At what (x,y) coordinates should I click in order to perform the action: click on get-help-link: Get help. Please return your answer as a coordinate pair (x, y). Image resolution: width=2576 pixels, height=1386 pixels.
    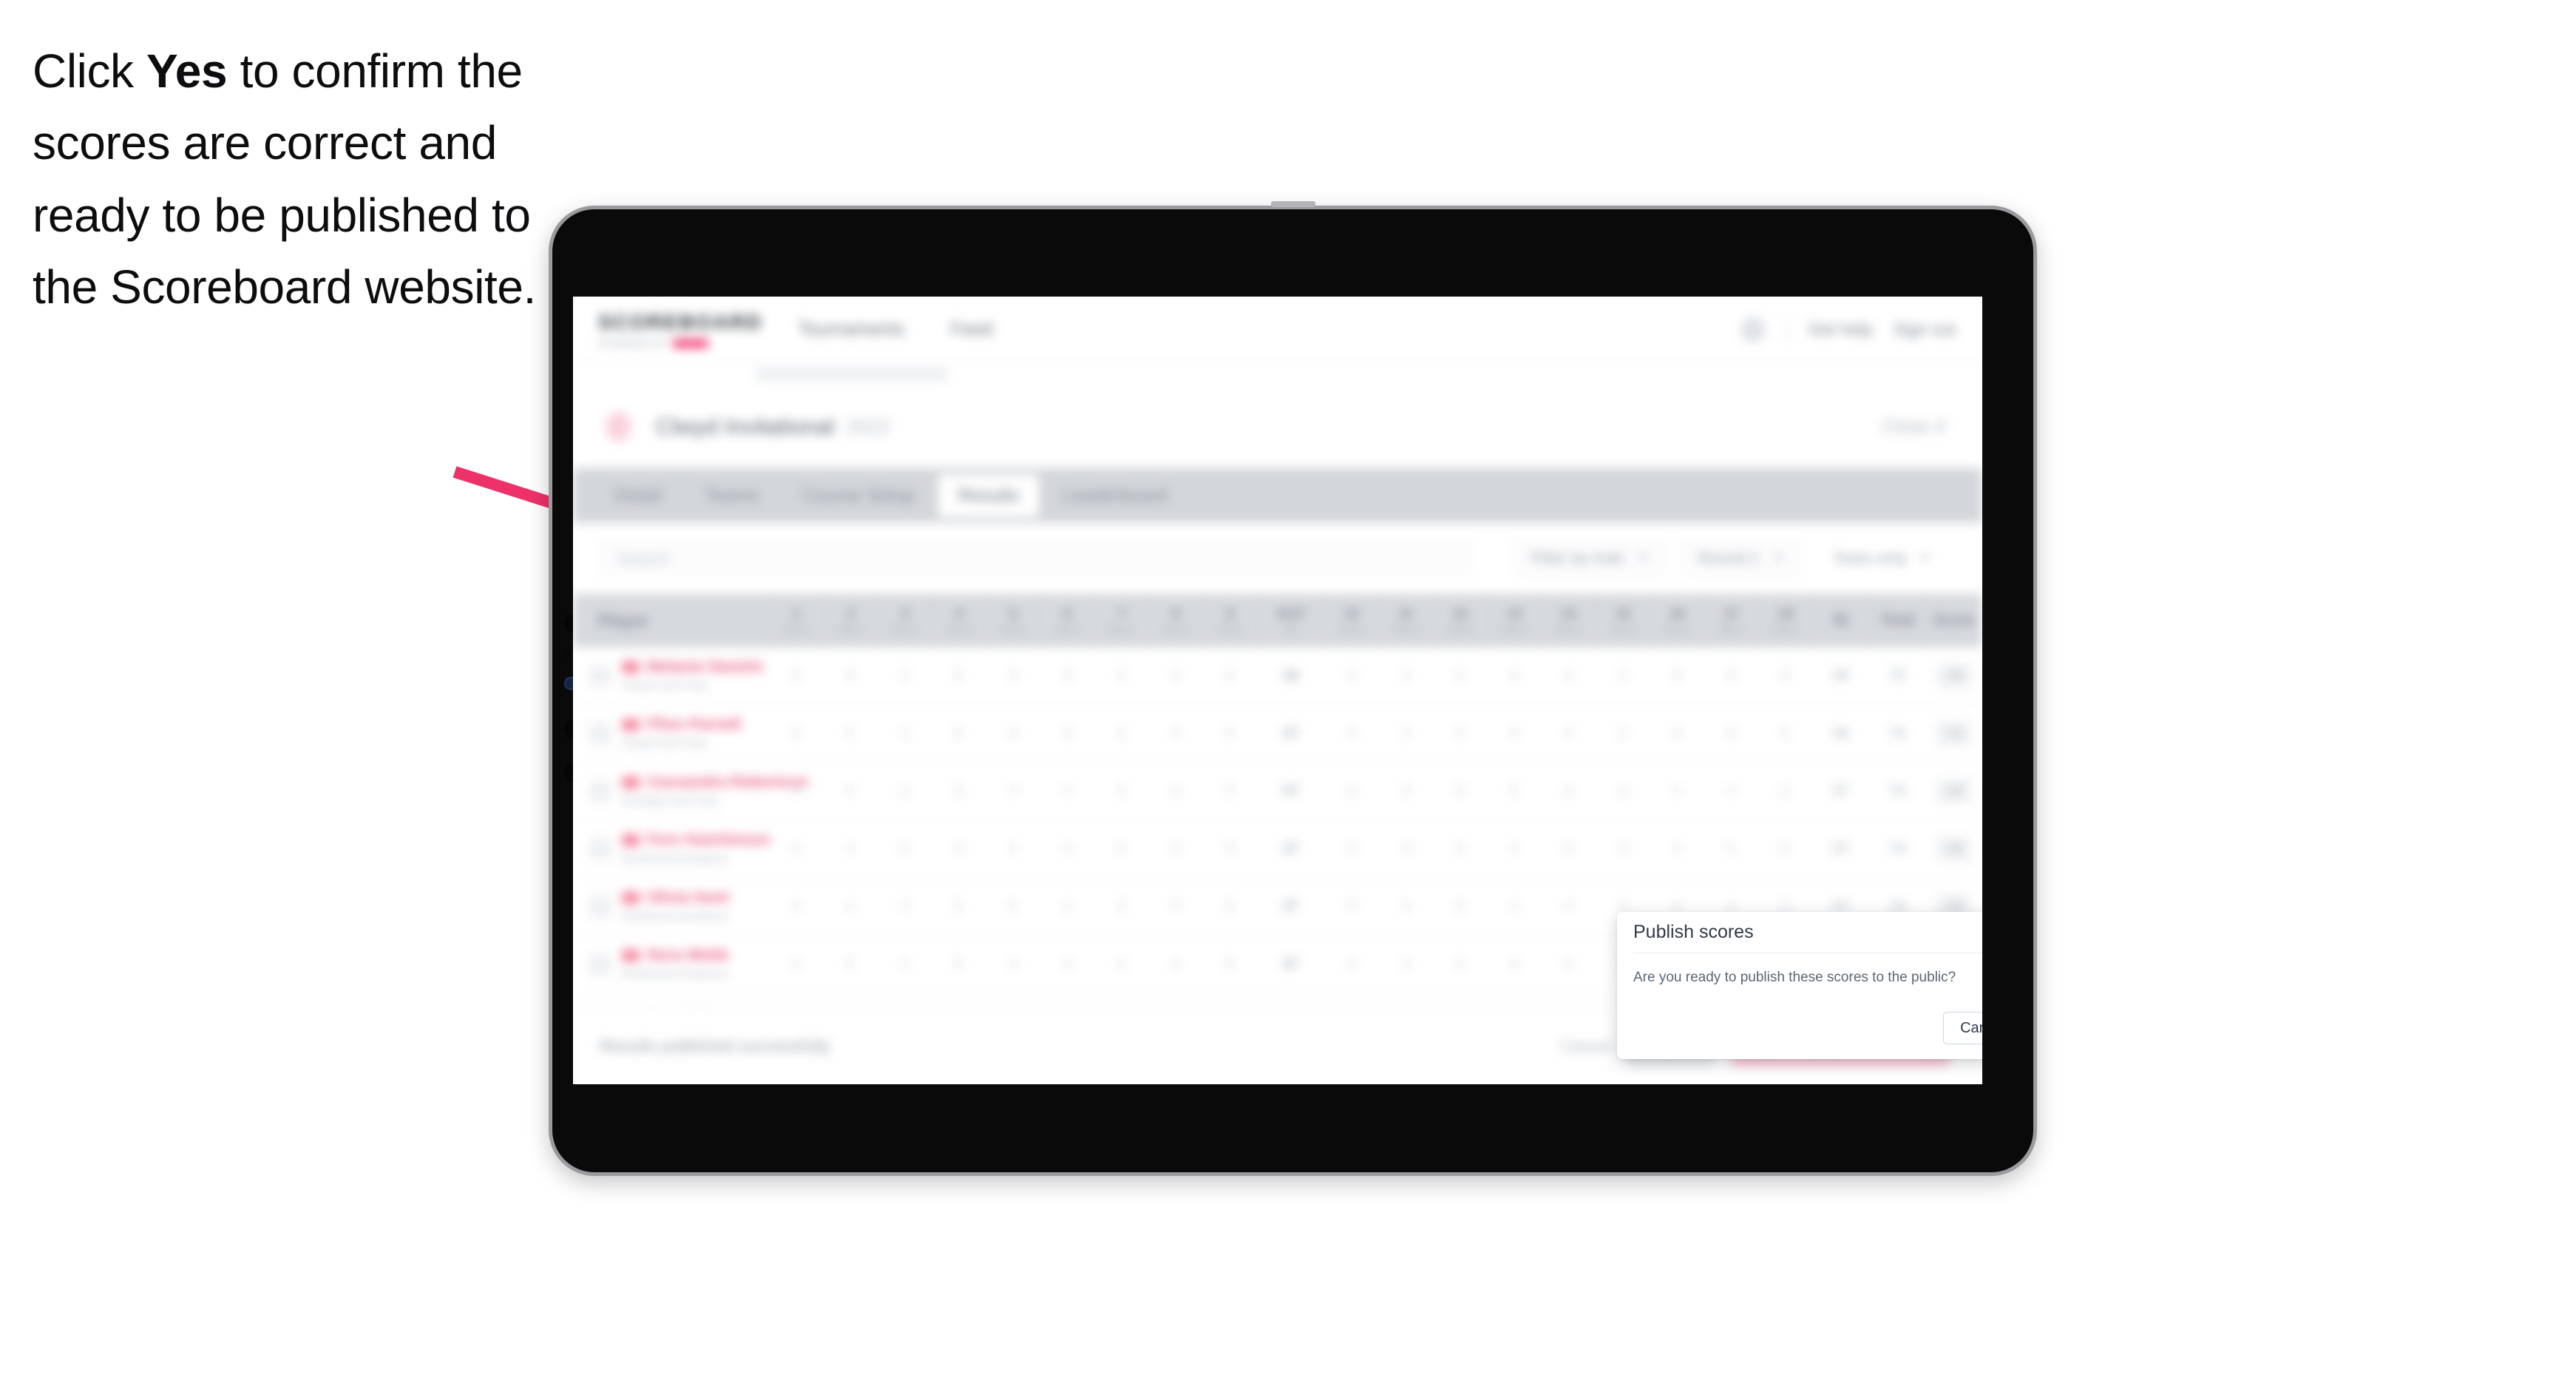
    Looking at the image, I should click on (1841, 329).